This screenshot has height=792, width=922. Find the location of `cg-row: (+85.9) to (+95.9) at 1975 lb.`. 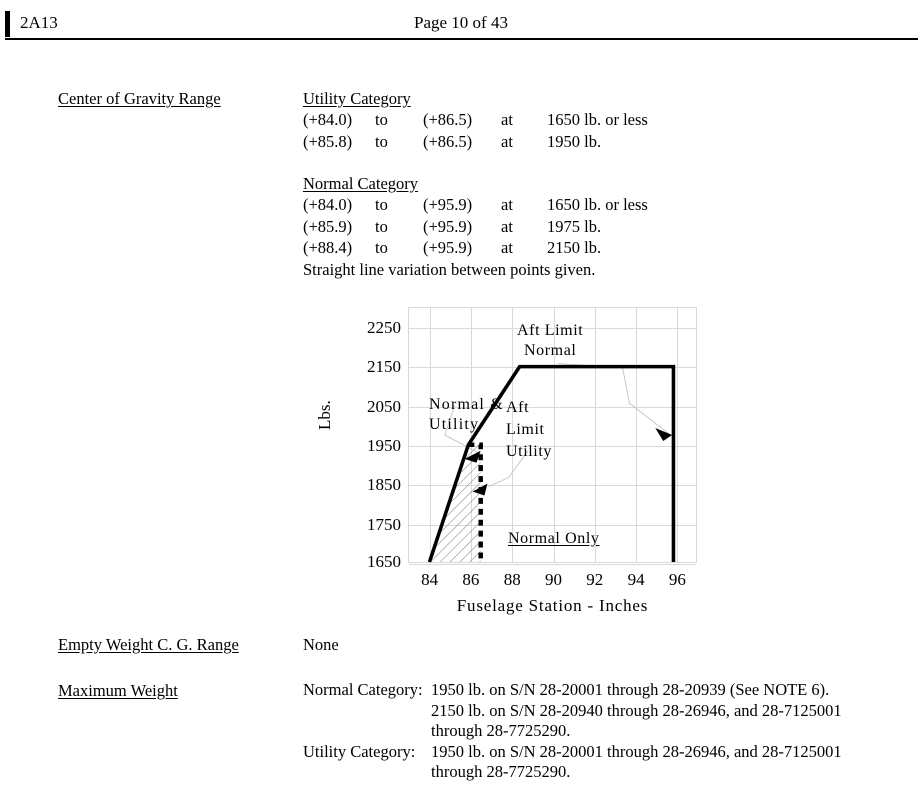

cg-row: (+85.9) to (+95.9) at 1975 lb. is located at coordinates (513, 227).